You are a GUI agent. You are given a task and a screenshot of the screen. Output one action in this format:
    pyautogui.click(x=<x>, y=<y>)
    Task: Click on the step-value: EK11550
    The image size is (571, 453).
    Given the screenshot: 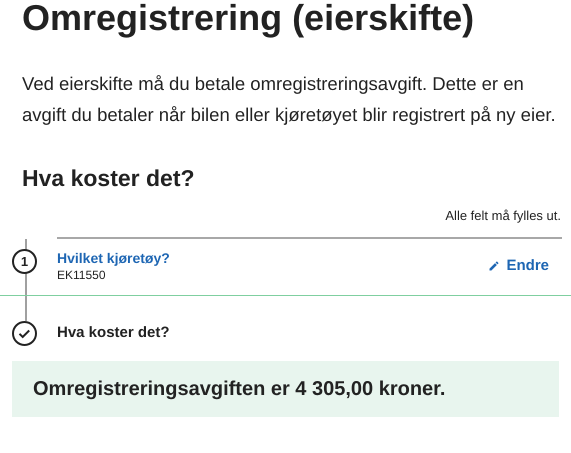 What is the action you would take?
    pyautogui.click(x=81, y=275)
    